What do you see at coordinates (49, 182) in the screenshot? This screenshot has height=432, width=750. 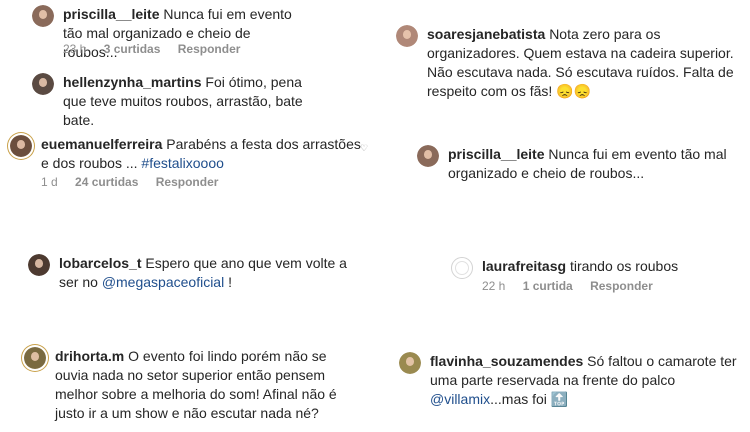 I see `comment-time: 1 d` at bounding box center [49, 182].